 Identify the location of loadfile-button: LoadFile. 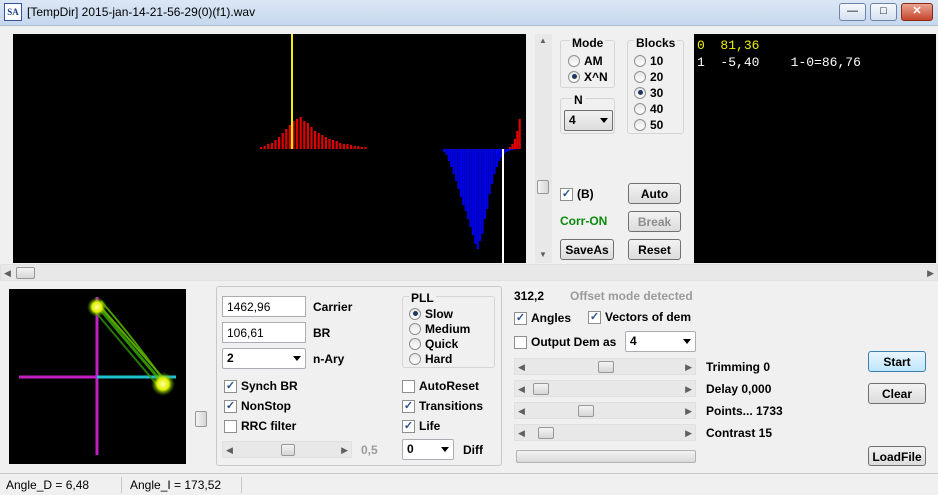
(897, 456).